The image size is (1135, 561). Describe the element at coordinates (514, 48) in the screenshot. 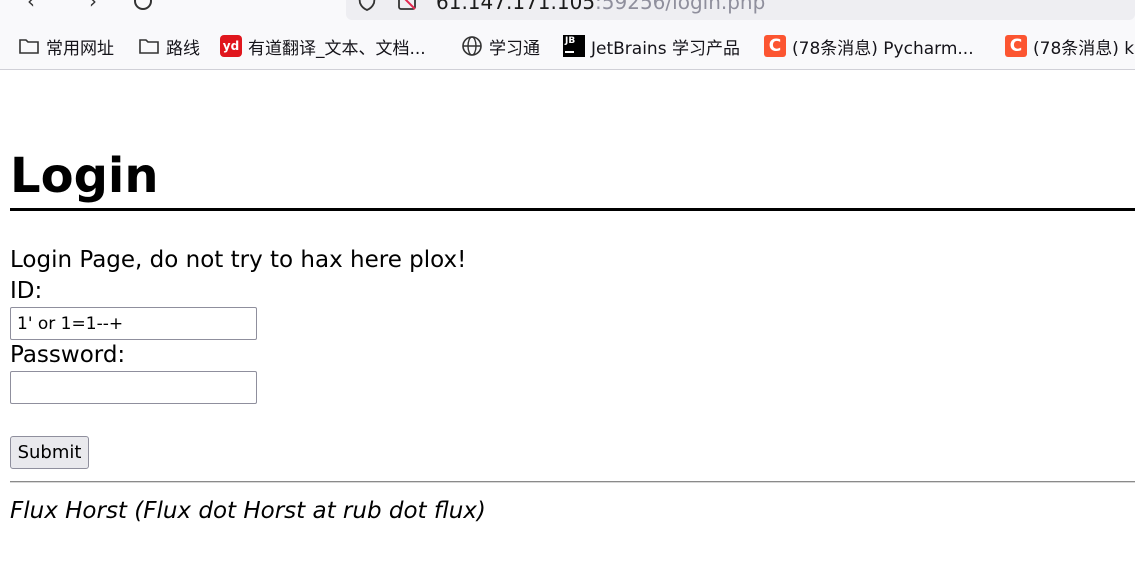

I see `bookmark-label: 学习通` at that location.